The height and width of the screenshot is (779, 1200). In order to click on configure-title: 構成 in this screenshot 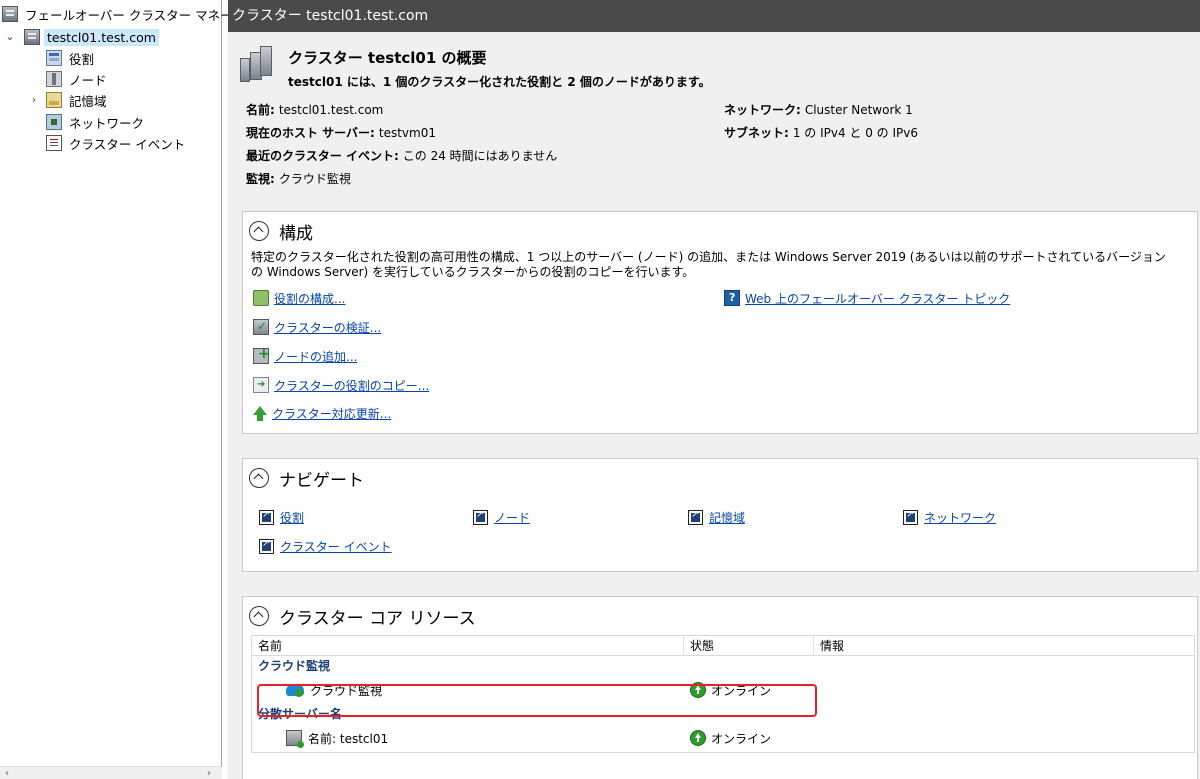, I will do `click(296, 233)`.